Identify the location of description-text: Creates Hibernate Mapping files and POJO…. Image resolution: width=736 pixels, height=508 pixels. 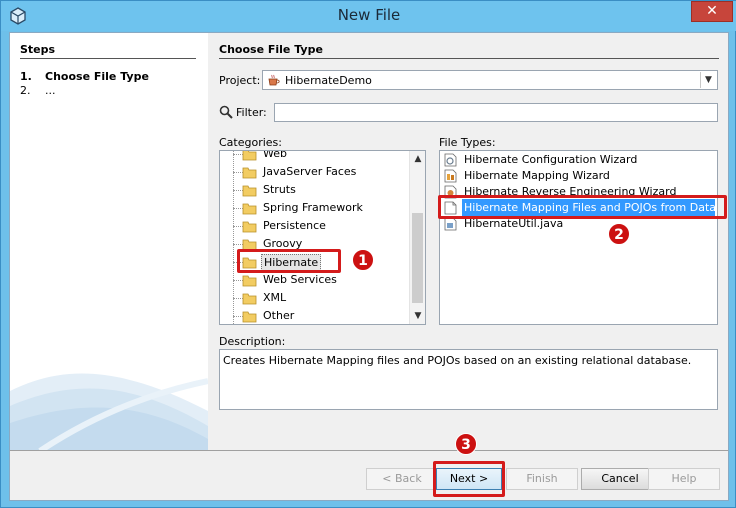
(468, 379).